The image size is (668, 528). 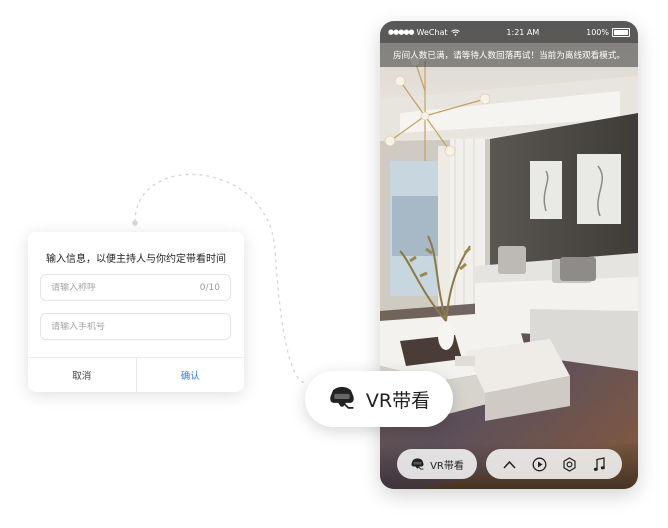 I want to click on battery-percent: 100%, so click(x=597, y=32).